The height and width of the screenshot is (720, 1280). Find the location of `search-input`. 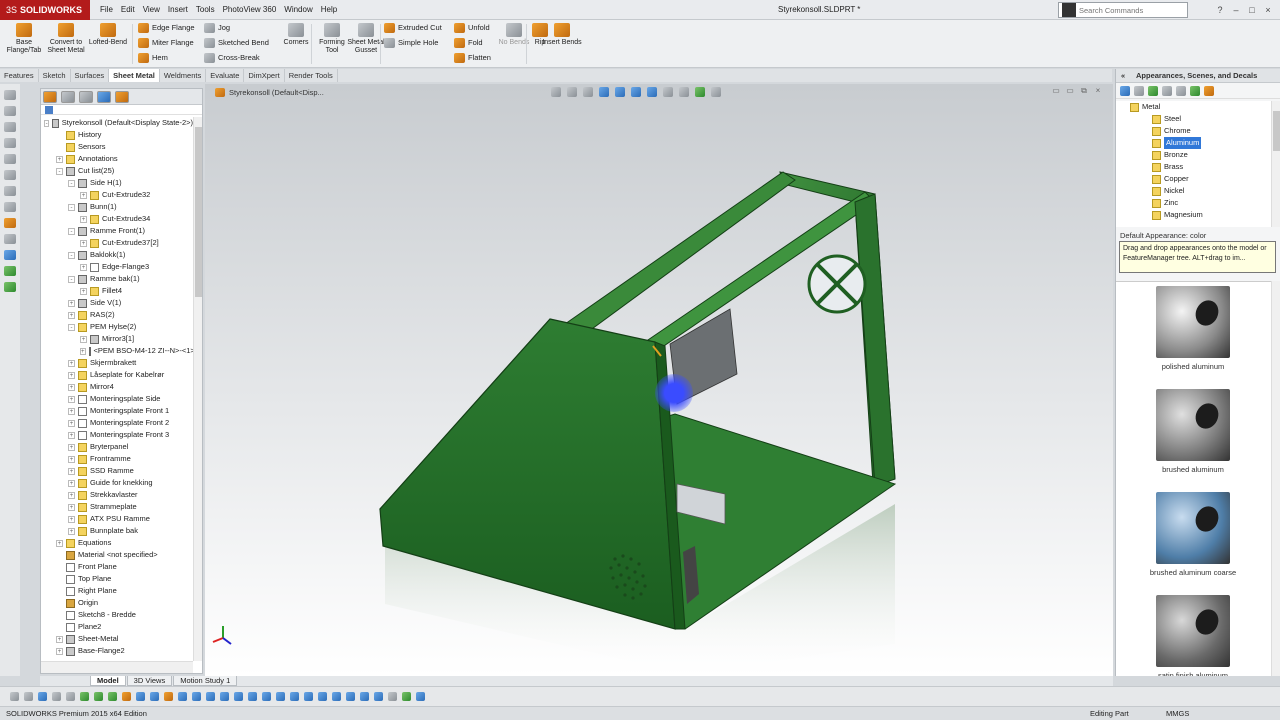

search-input is located at coordinates (1127, 10).